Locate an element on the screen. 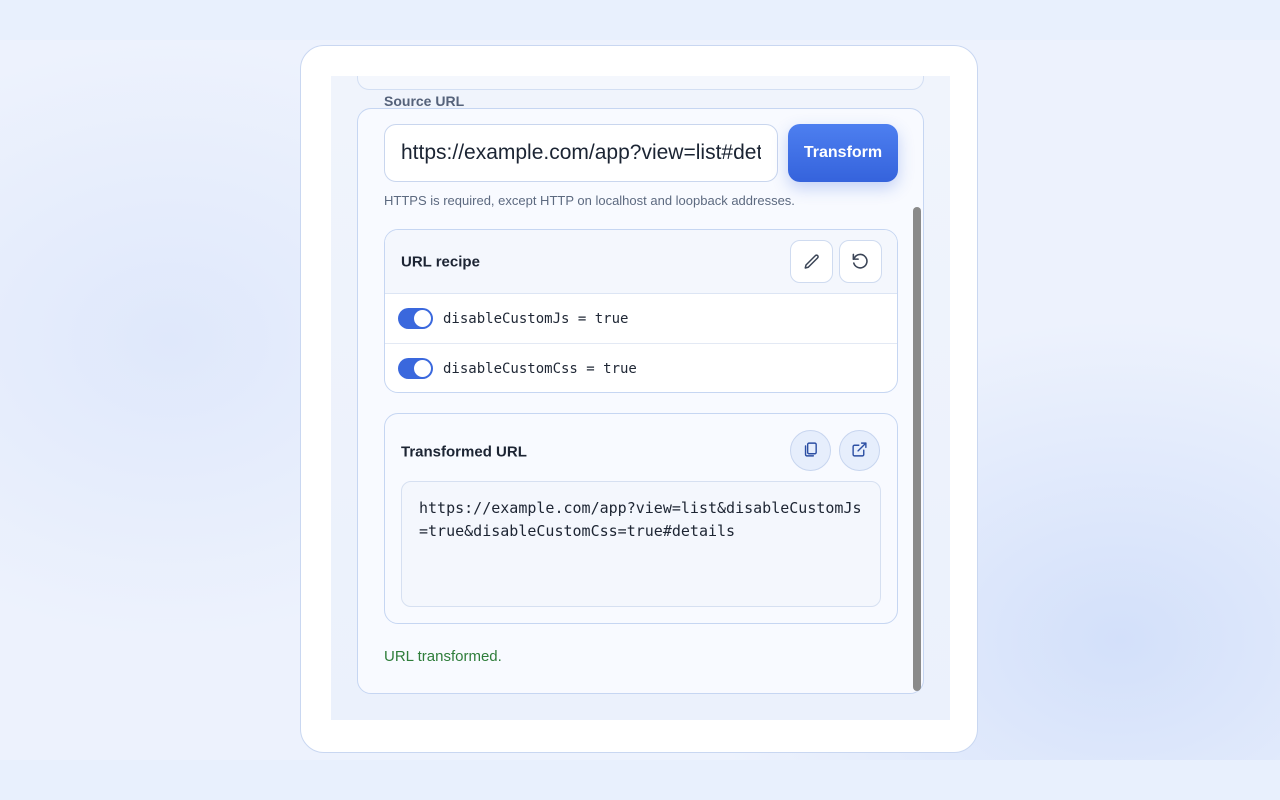  copy-icon is located at coordinates (810, 451).